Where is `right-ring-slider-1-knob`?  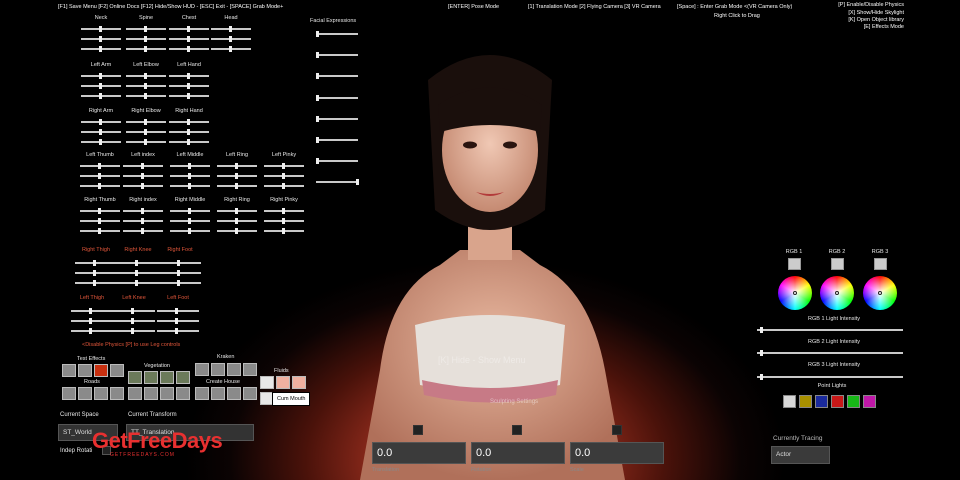 right-ring-slider-1-knob is located at coordinates (236, 211).